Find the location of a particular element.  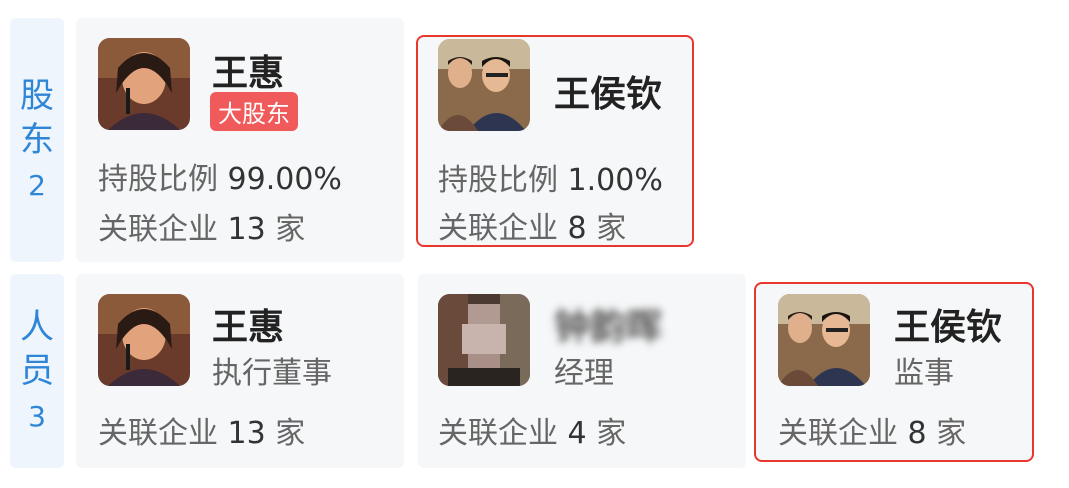

major-shareholder-badge: 大股东 is located at coordinates (254, 111).